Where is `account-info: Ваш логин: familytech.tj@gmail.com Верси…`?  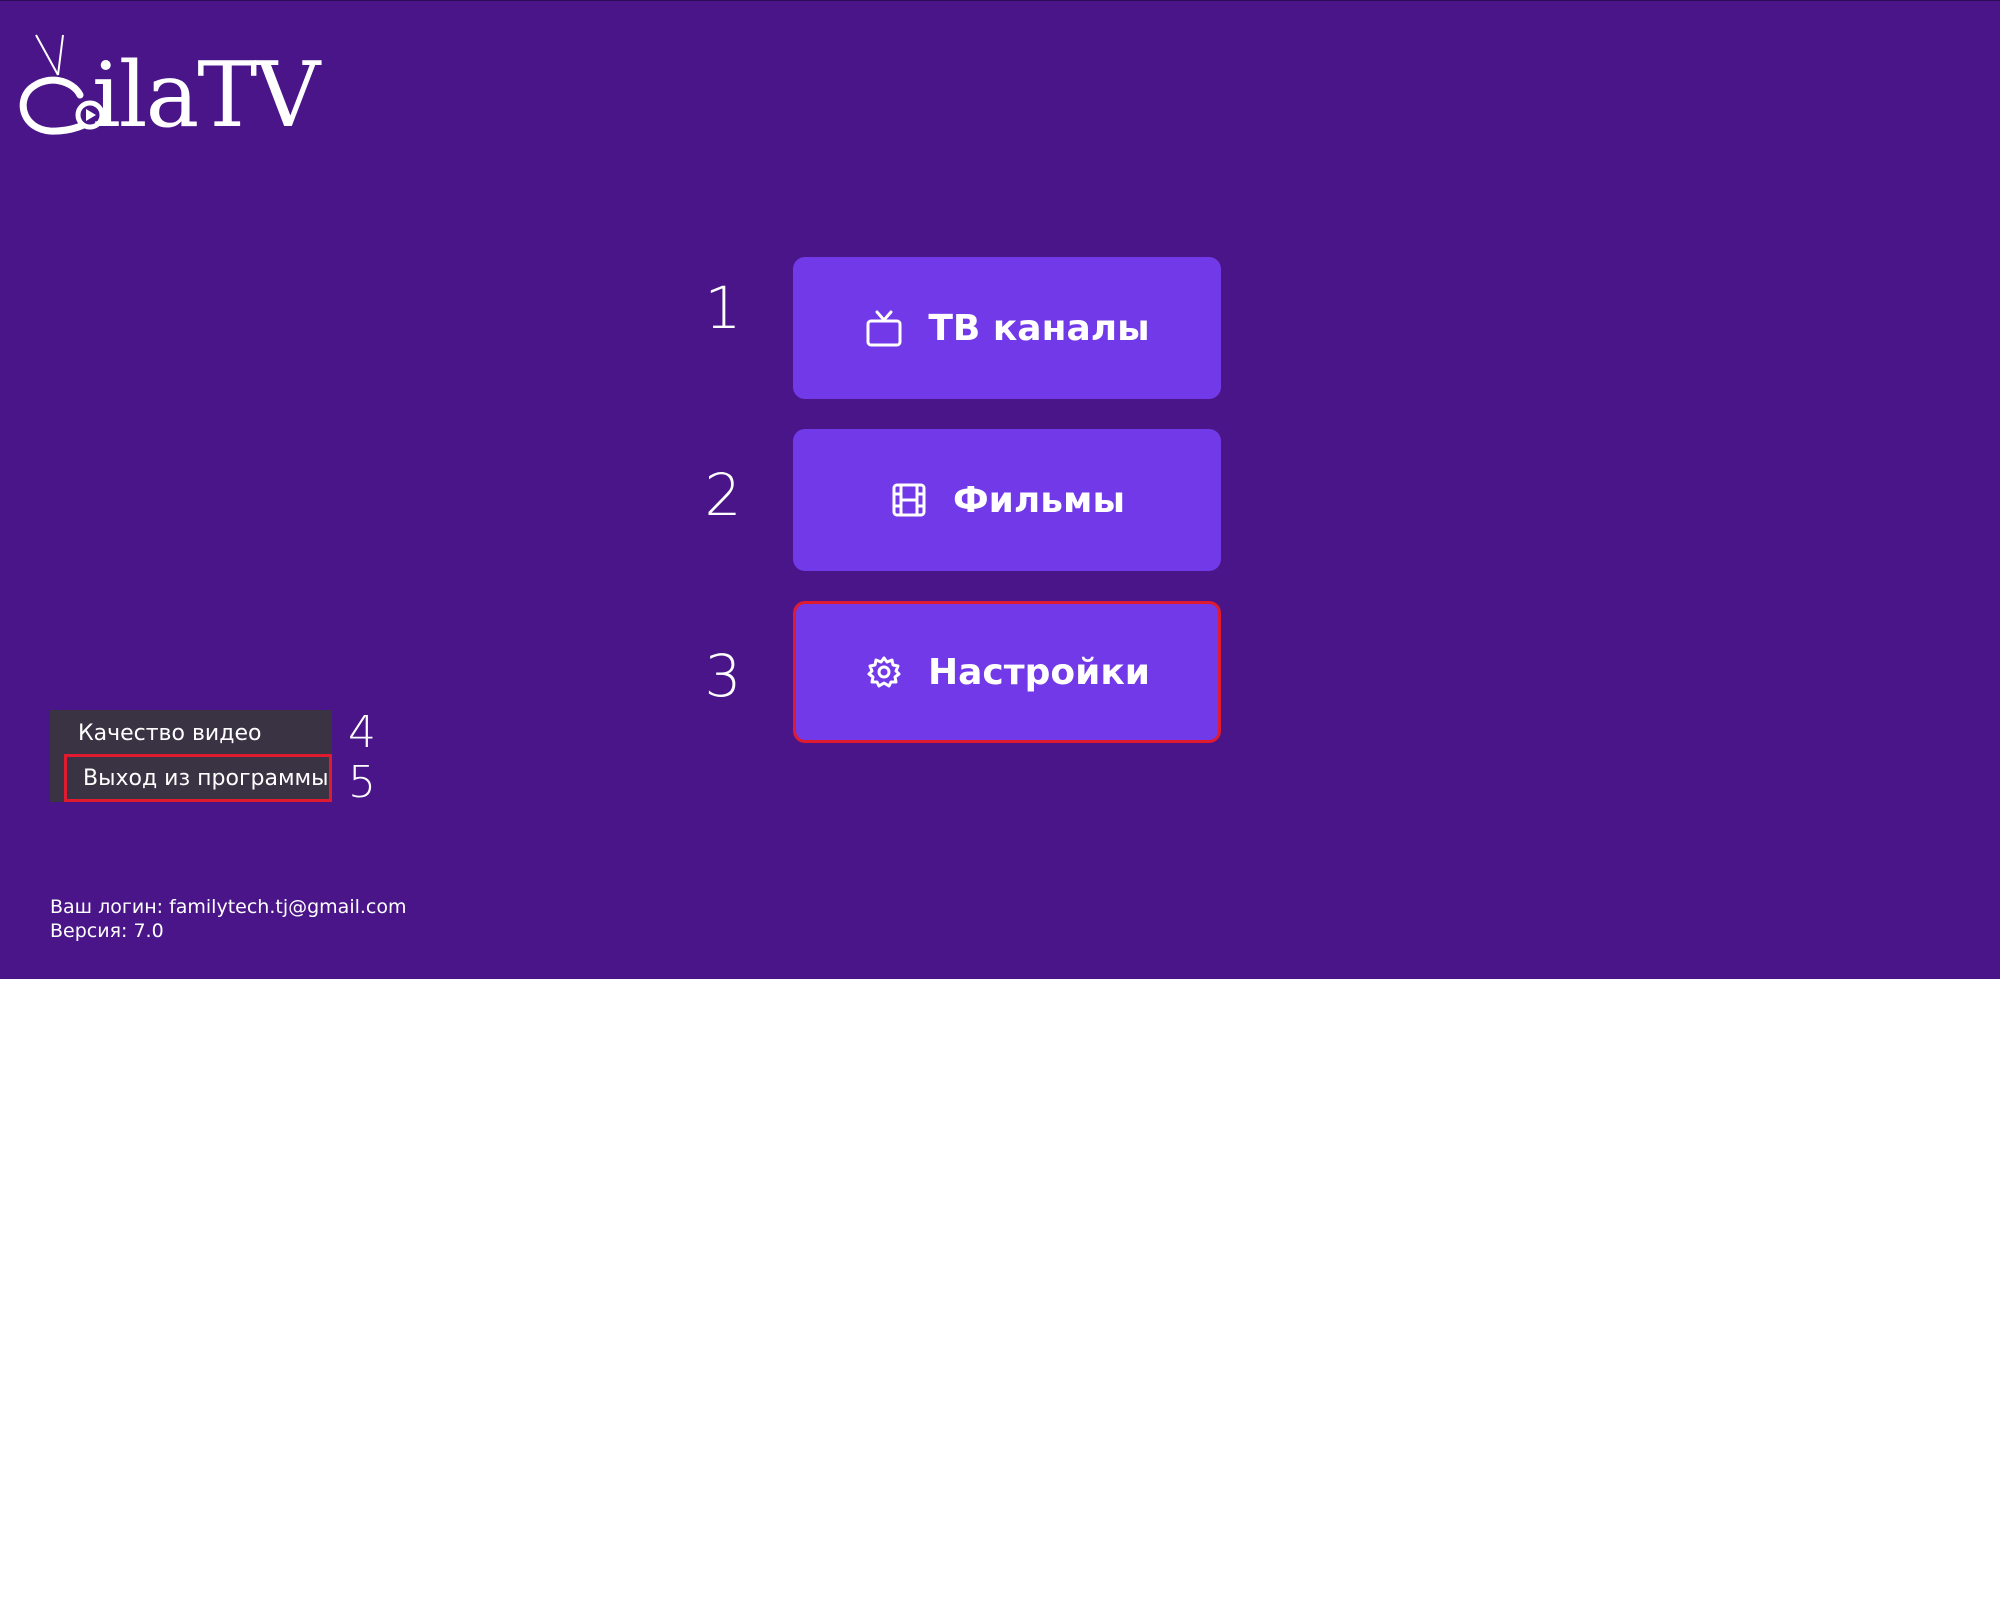 account-info: Ваш логин: familytech.tj@gmail.com Верси… is located at coordinates (228, 919).